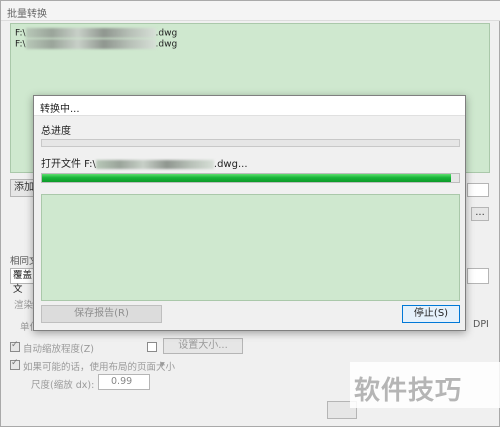  What do you see at coordinates (431, 314) in the screenshot?
I see `stop-button: 停止(S)` at bounding box center [431, 314].